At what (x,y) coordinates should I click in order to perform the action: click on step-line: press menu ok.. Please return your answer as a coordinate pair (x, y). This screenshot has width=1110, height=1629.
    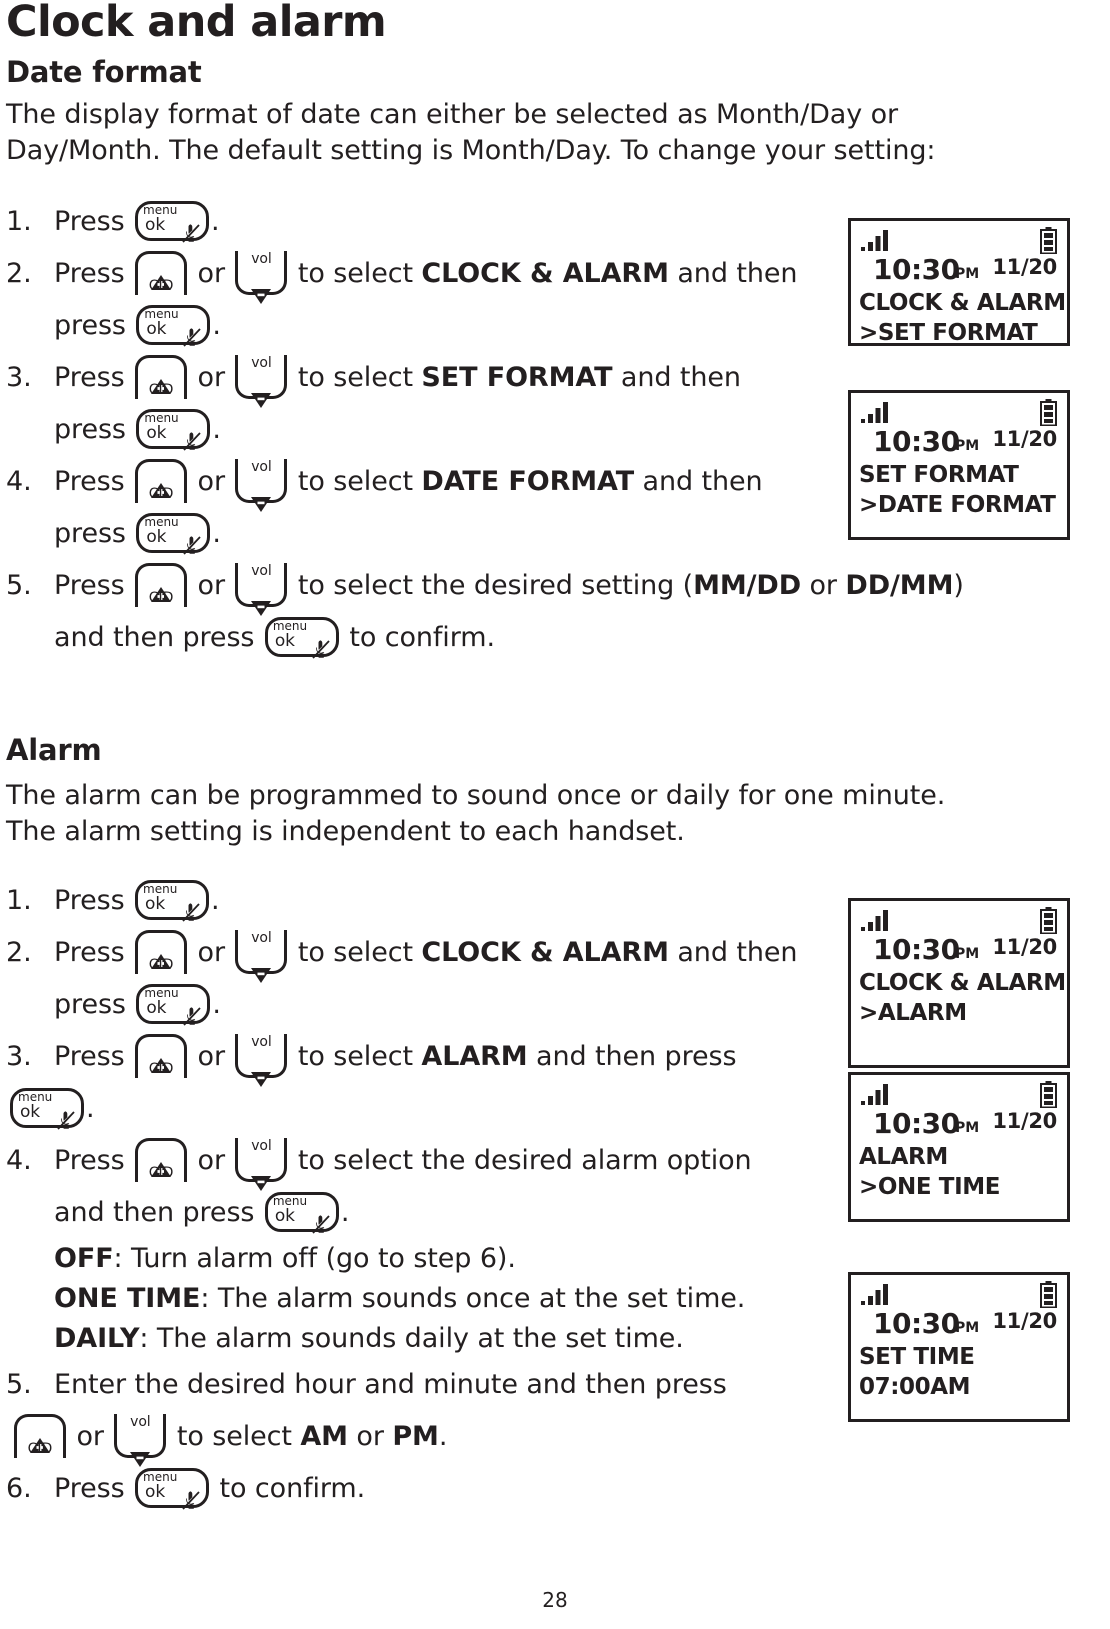
    Looking at the image, I should click on (455, 1005).